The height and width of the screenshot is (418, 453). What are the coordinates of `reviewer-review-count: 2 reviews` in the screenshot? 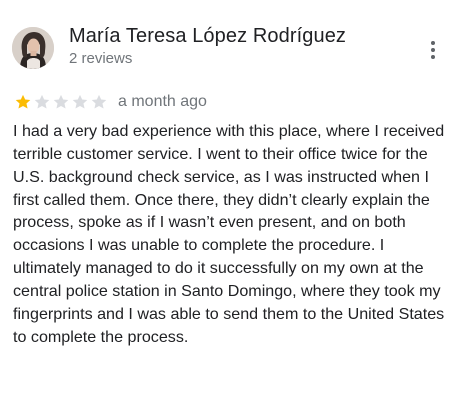 It's located at (101, 58).